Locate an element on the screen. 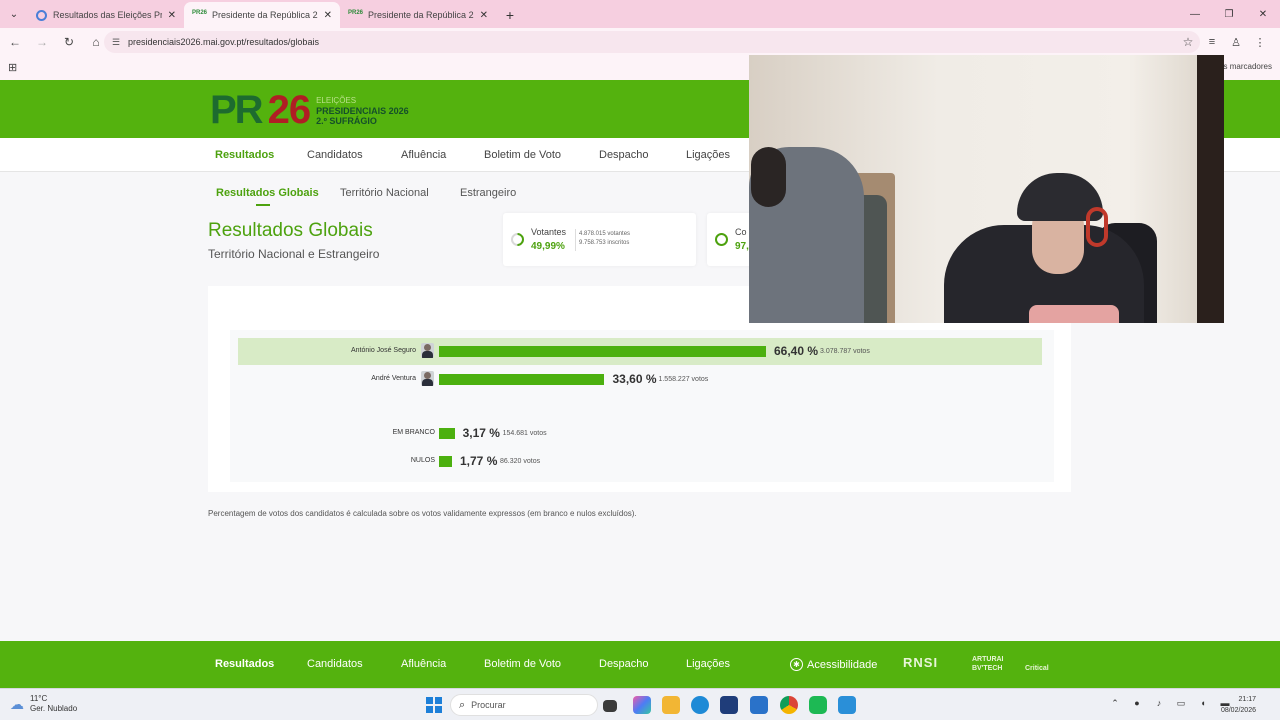 The image size is (1280, 720). result-name: André Ventura is located at coordinates (393, 378).